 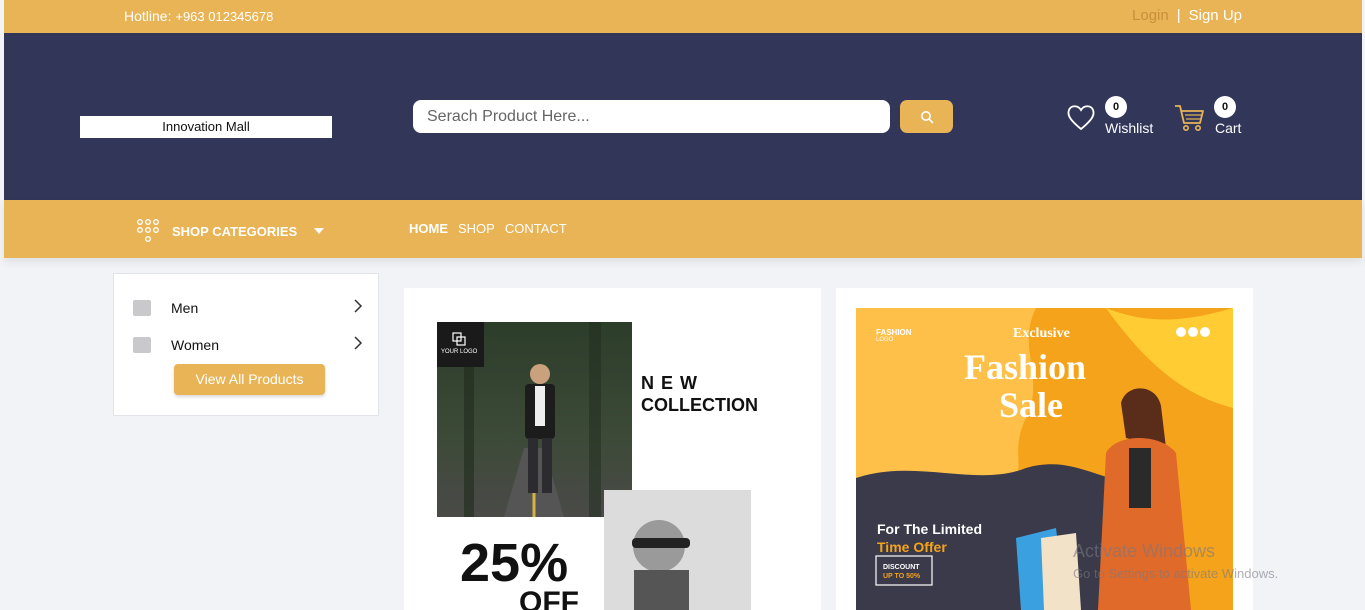 I want to click on nav-shop: SHOP, so click(x=476, y=228).